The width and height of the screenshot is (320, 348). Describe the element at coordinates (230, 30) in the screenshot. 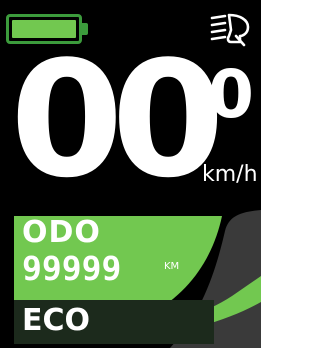

I see `headlight-icon` at that location.